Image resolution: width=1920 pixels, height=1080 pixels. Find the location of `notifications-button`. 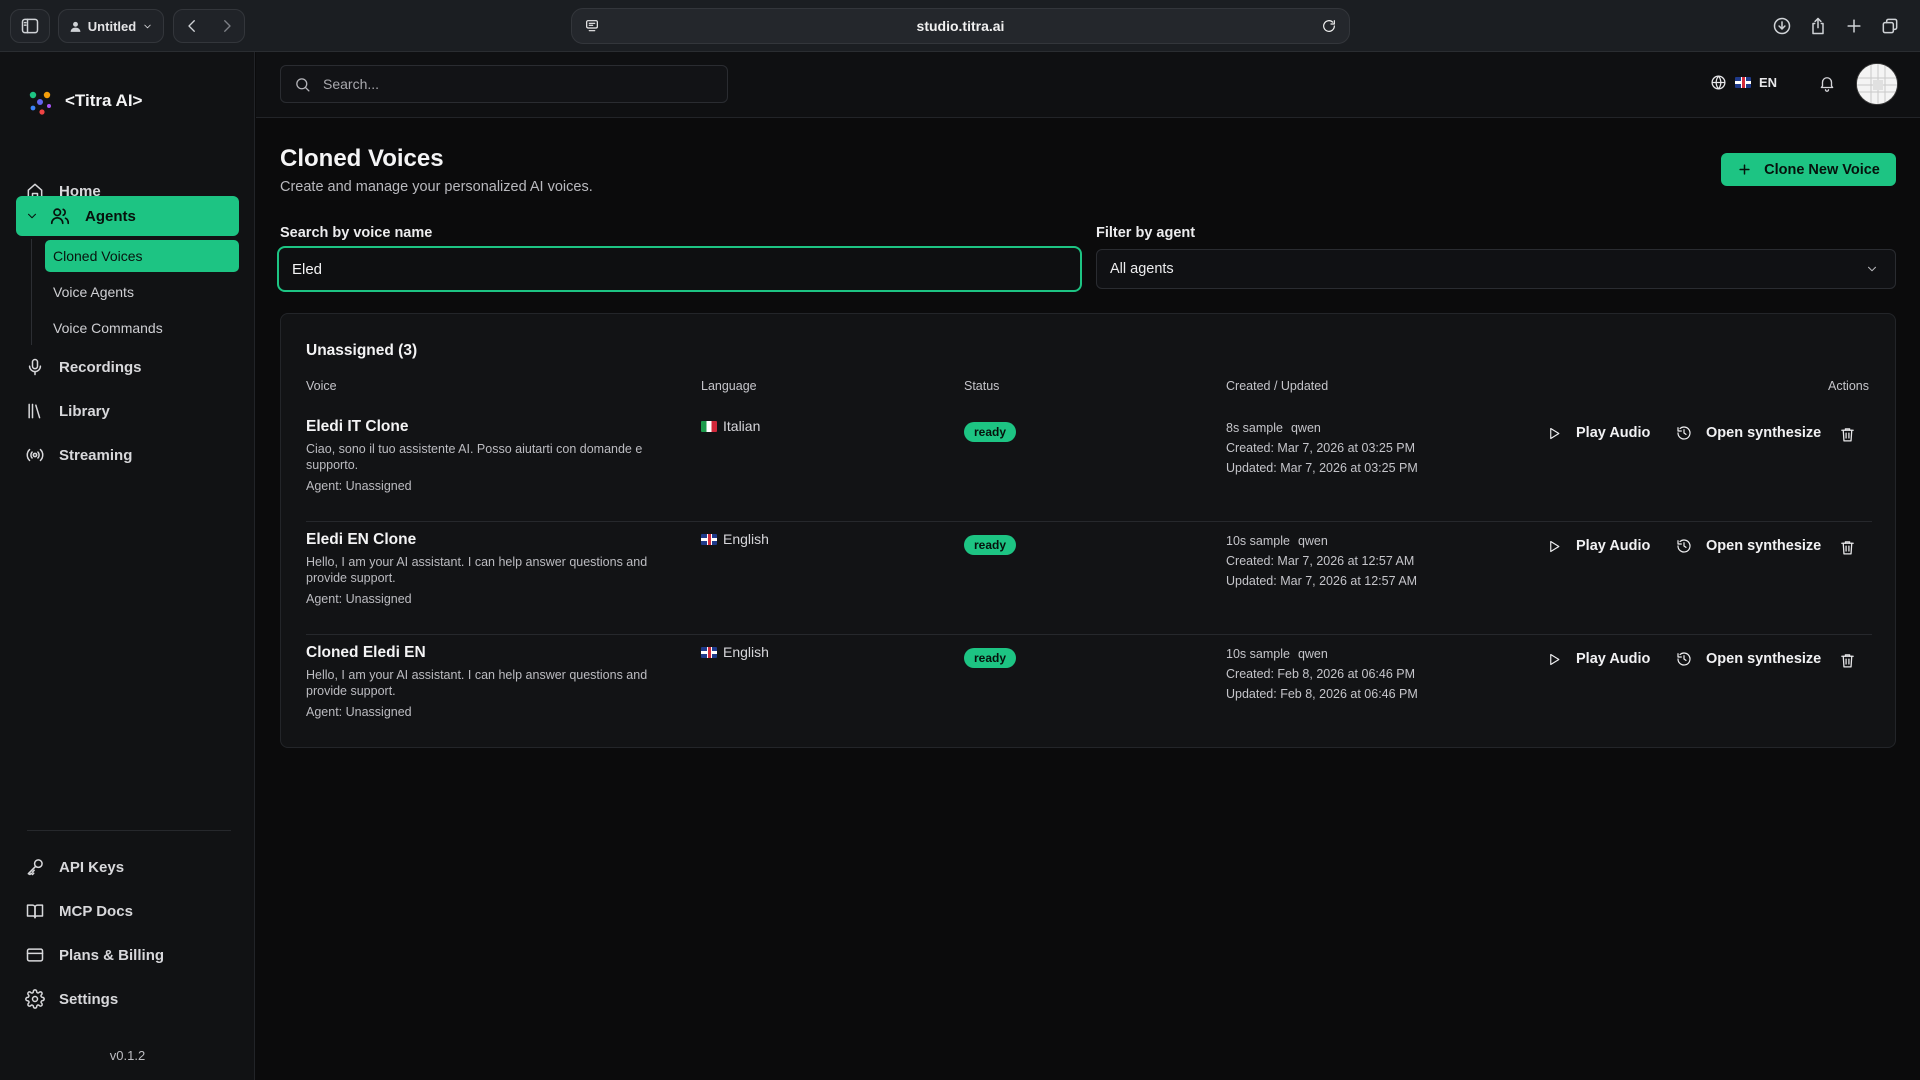

notifications-button is located at coordinates (1827, 83).